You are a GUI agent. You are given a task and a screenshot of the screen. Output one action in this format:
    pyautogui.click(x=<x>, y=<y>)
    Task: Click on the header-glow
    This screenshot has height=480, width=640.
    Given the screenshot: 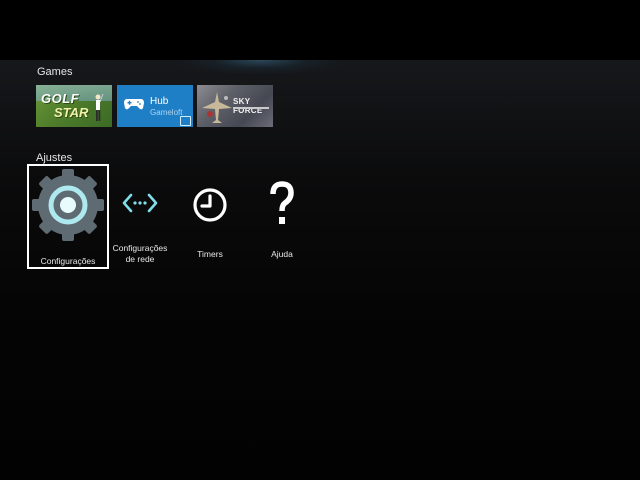 What is the action you would take?
    pyautogui.click(x=260, y=67)
    